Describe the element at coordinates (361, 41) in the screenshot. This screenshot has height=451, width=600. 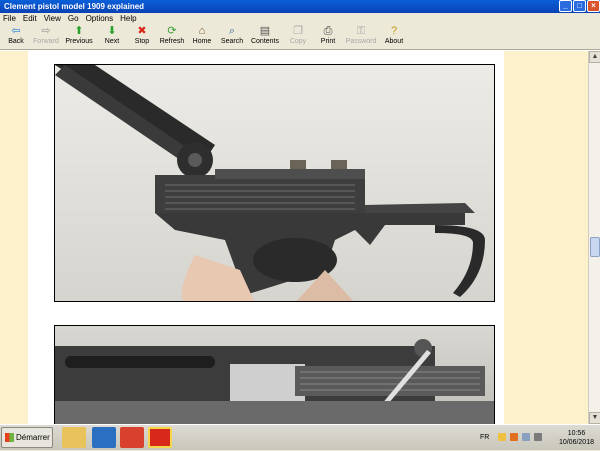
I see `toolbar-button-label: Password` at that location.